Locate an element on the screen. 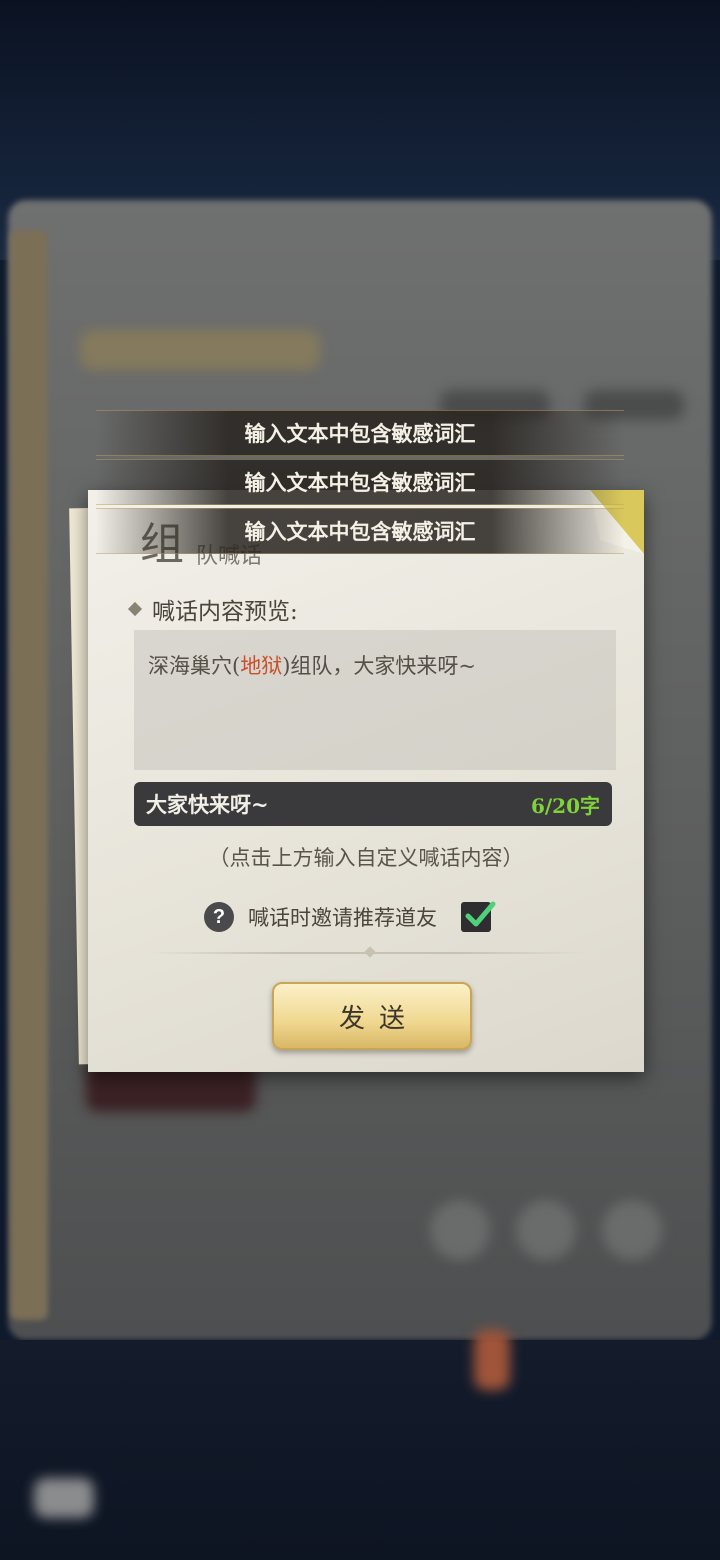  preview-label-row: 喊话内容预览: is located at coordinates (212, 609).